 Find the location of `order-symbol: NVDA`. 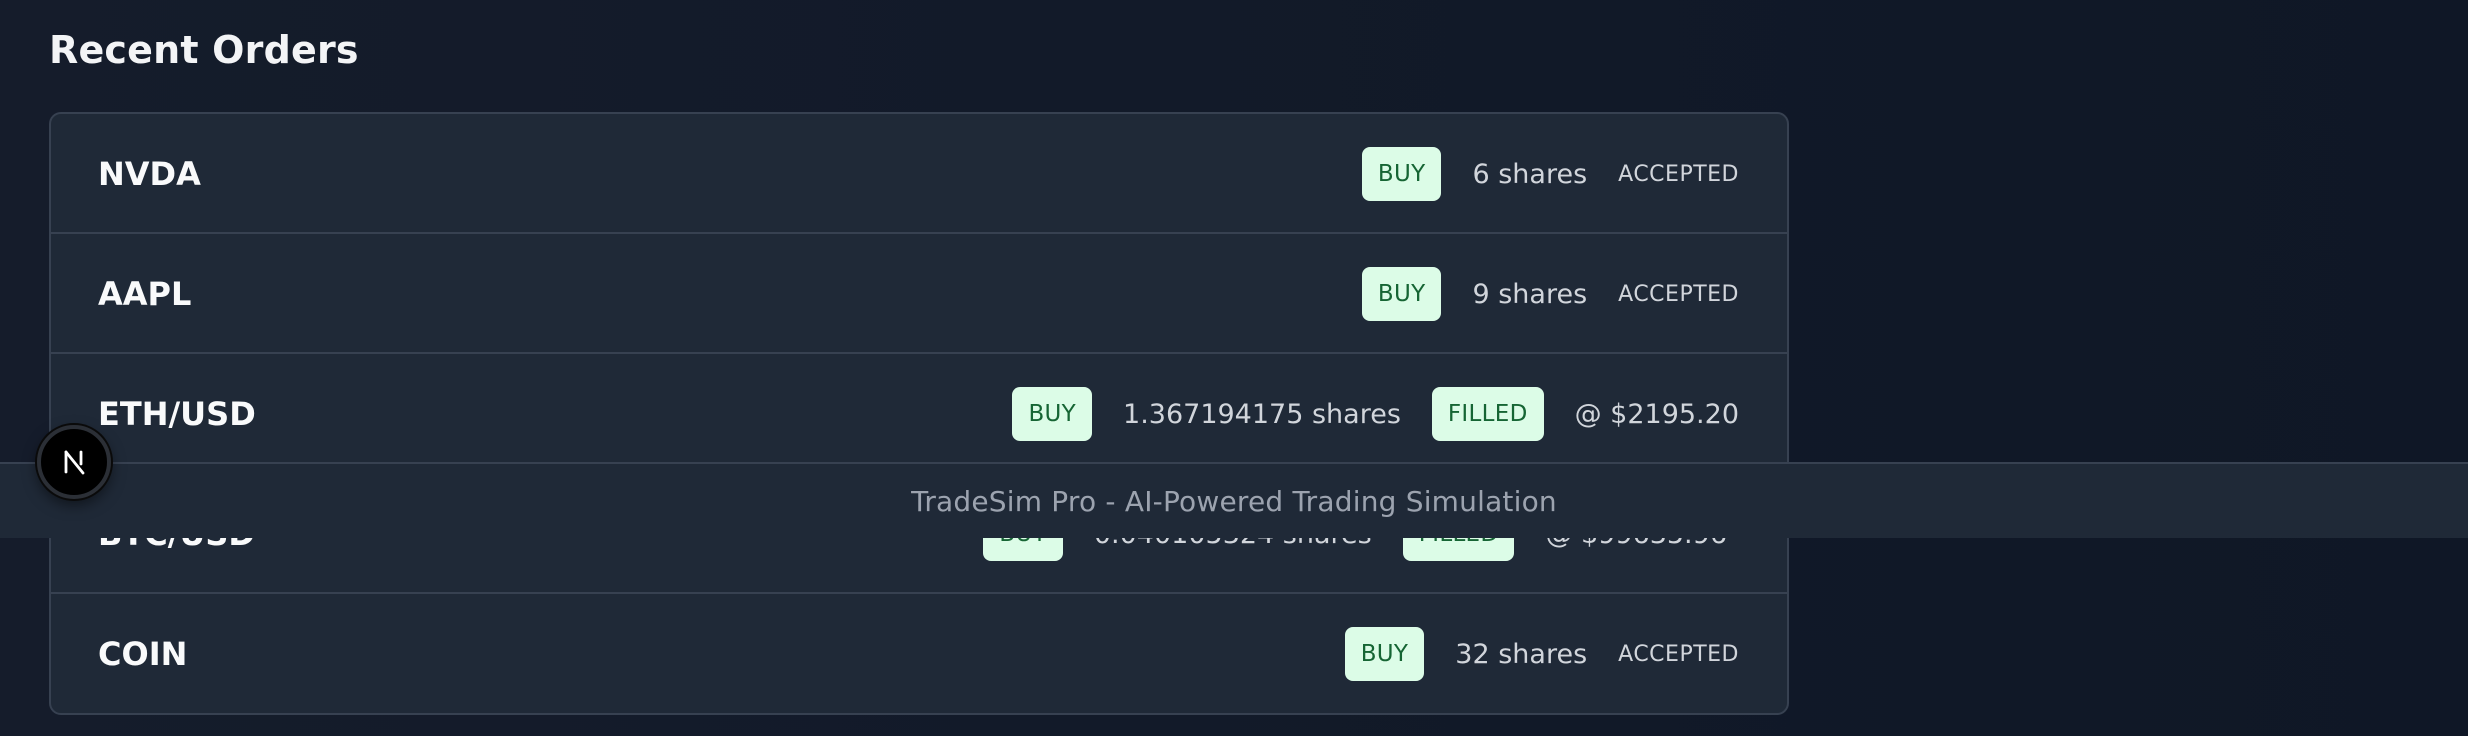

order-symbol: NVDA is located at coordinates (149, 174).